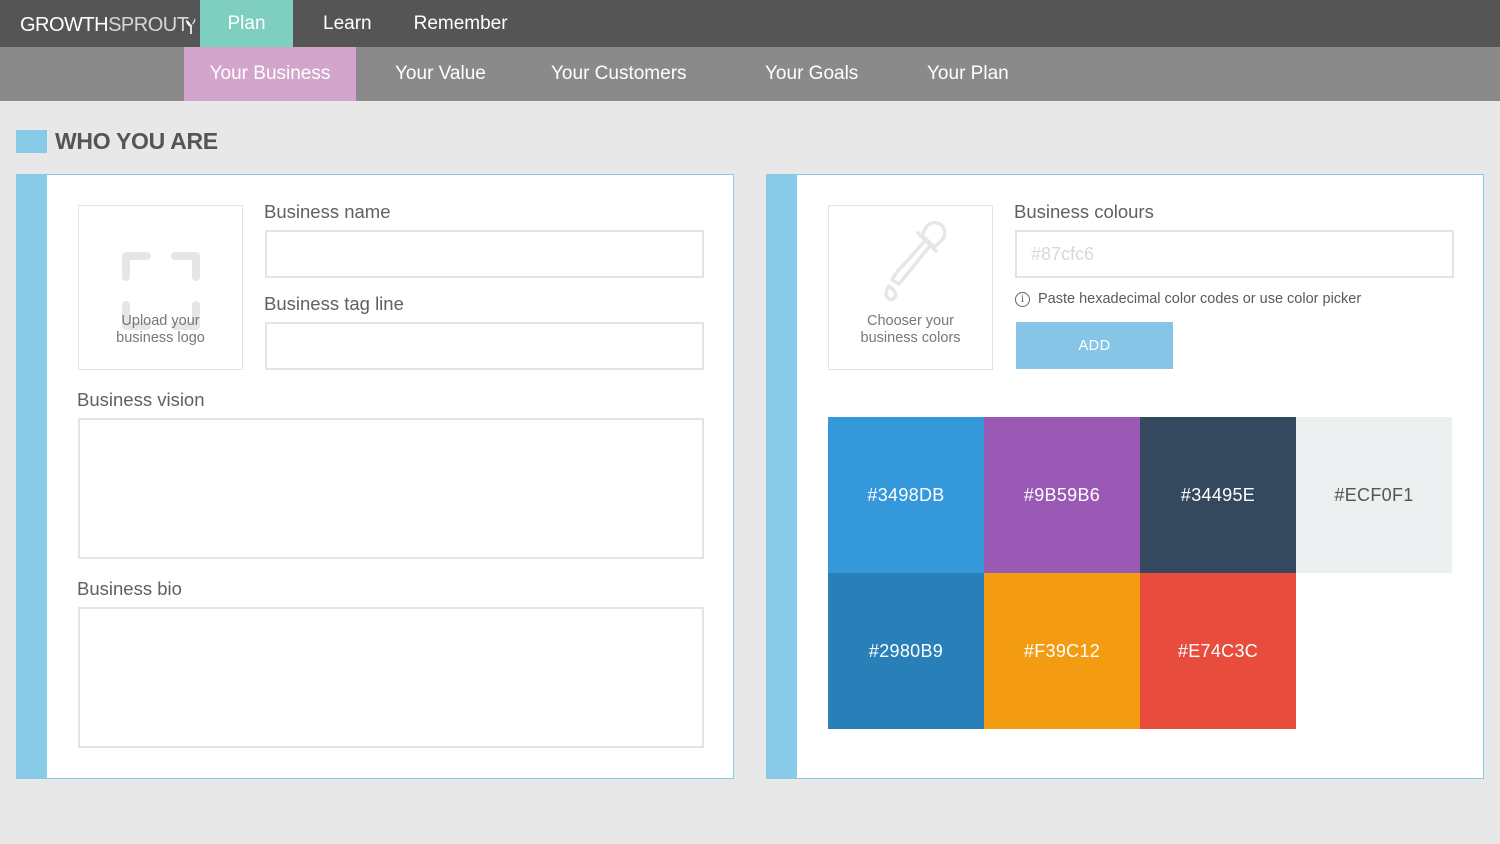 The height and width of the screenshot is (844, 1500). Describe the element at coordinates (160, 321) in the screenshot. I see `upload-logo-line1: Upload your` at that location.